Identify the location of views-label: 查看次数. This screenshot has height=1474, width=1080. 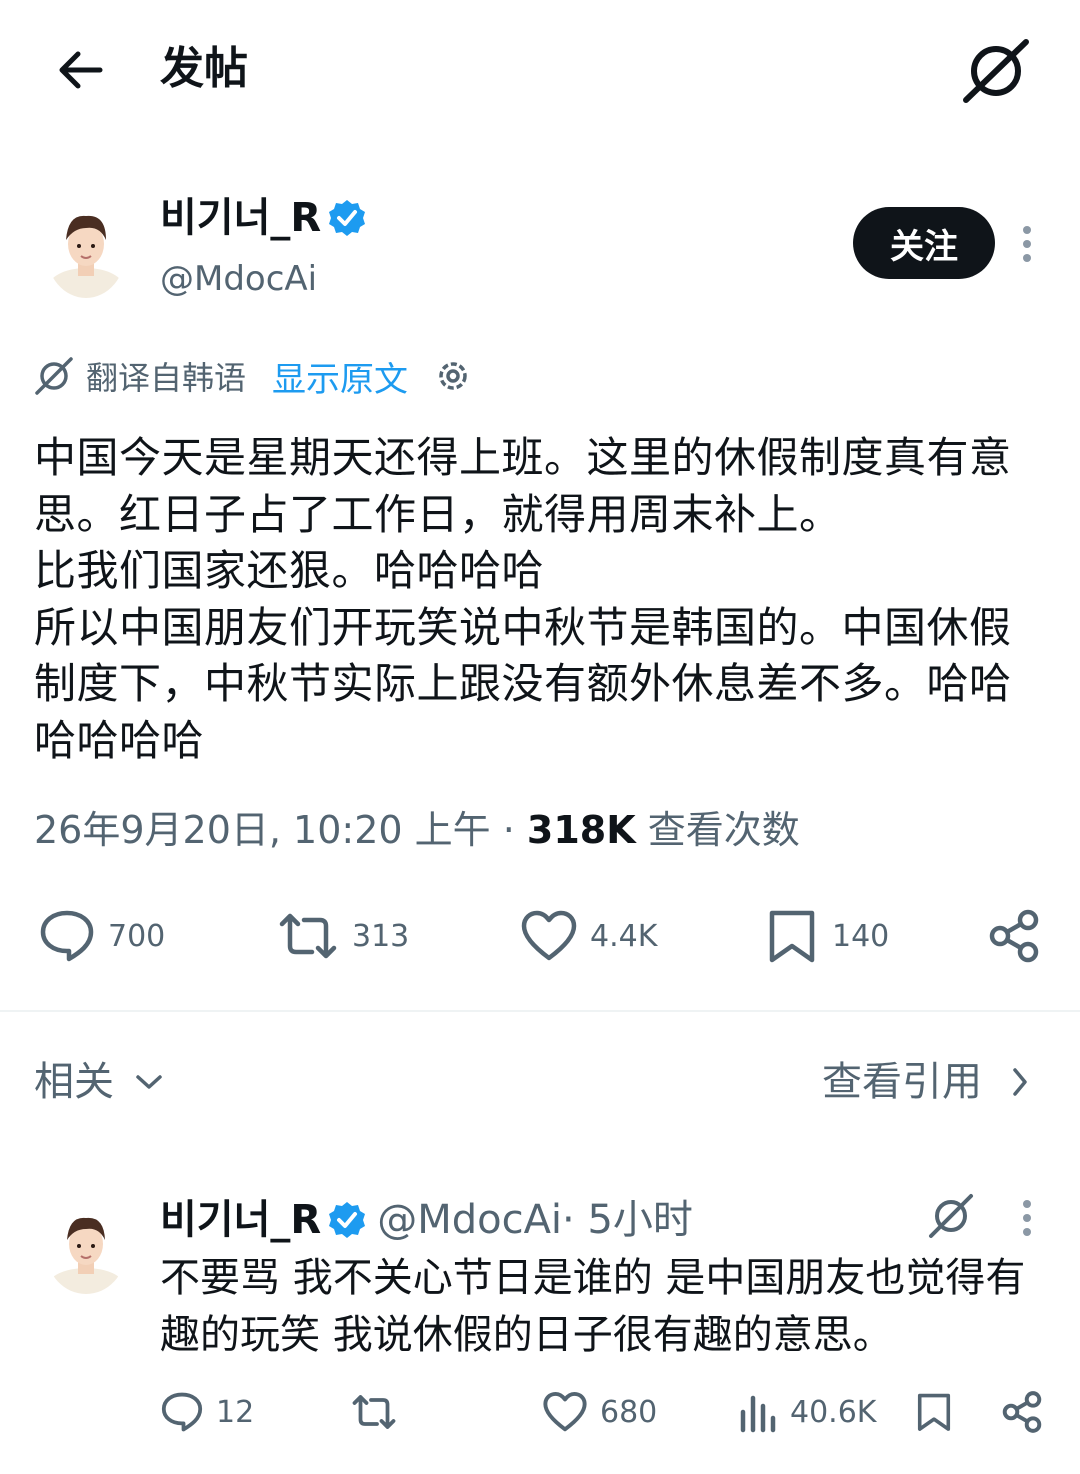
(717, 830).